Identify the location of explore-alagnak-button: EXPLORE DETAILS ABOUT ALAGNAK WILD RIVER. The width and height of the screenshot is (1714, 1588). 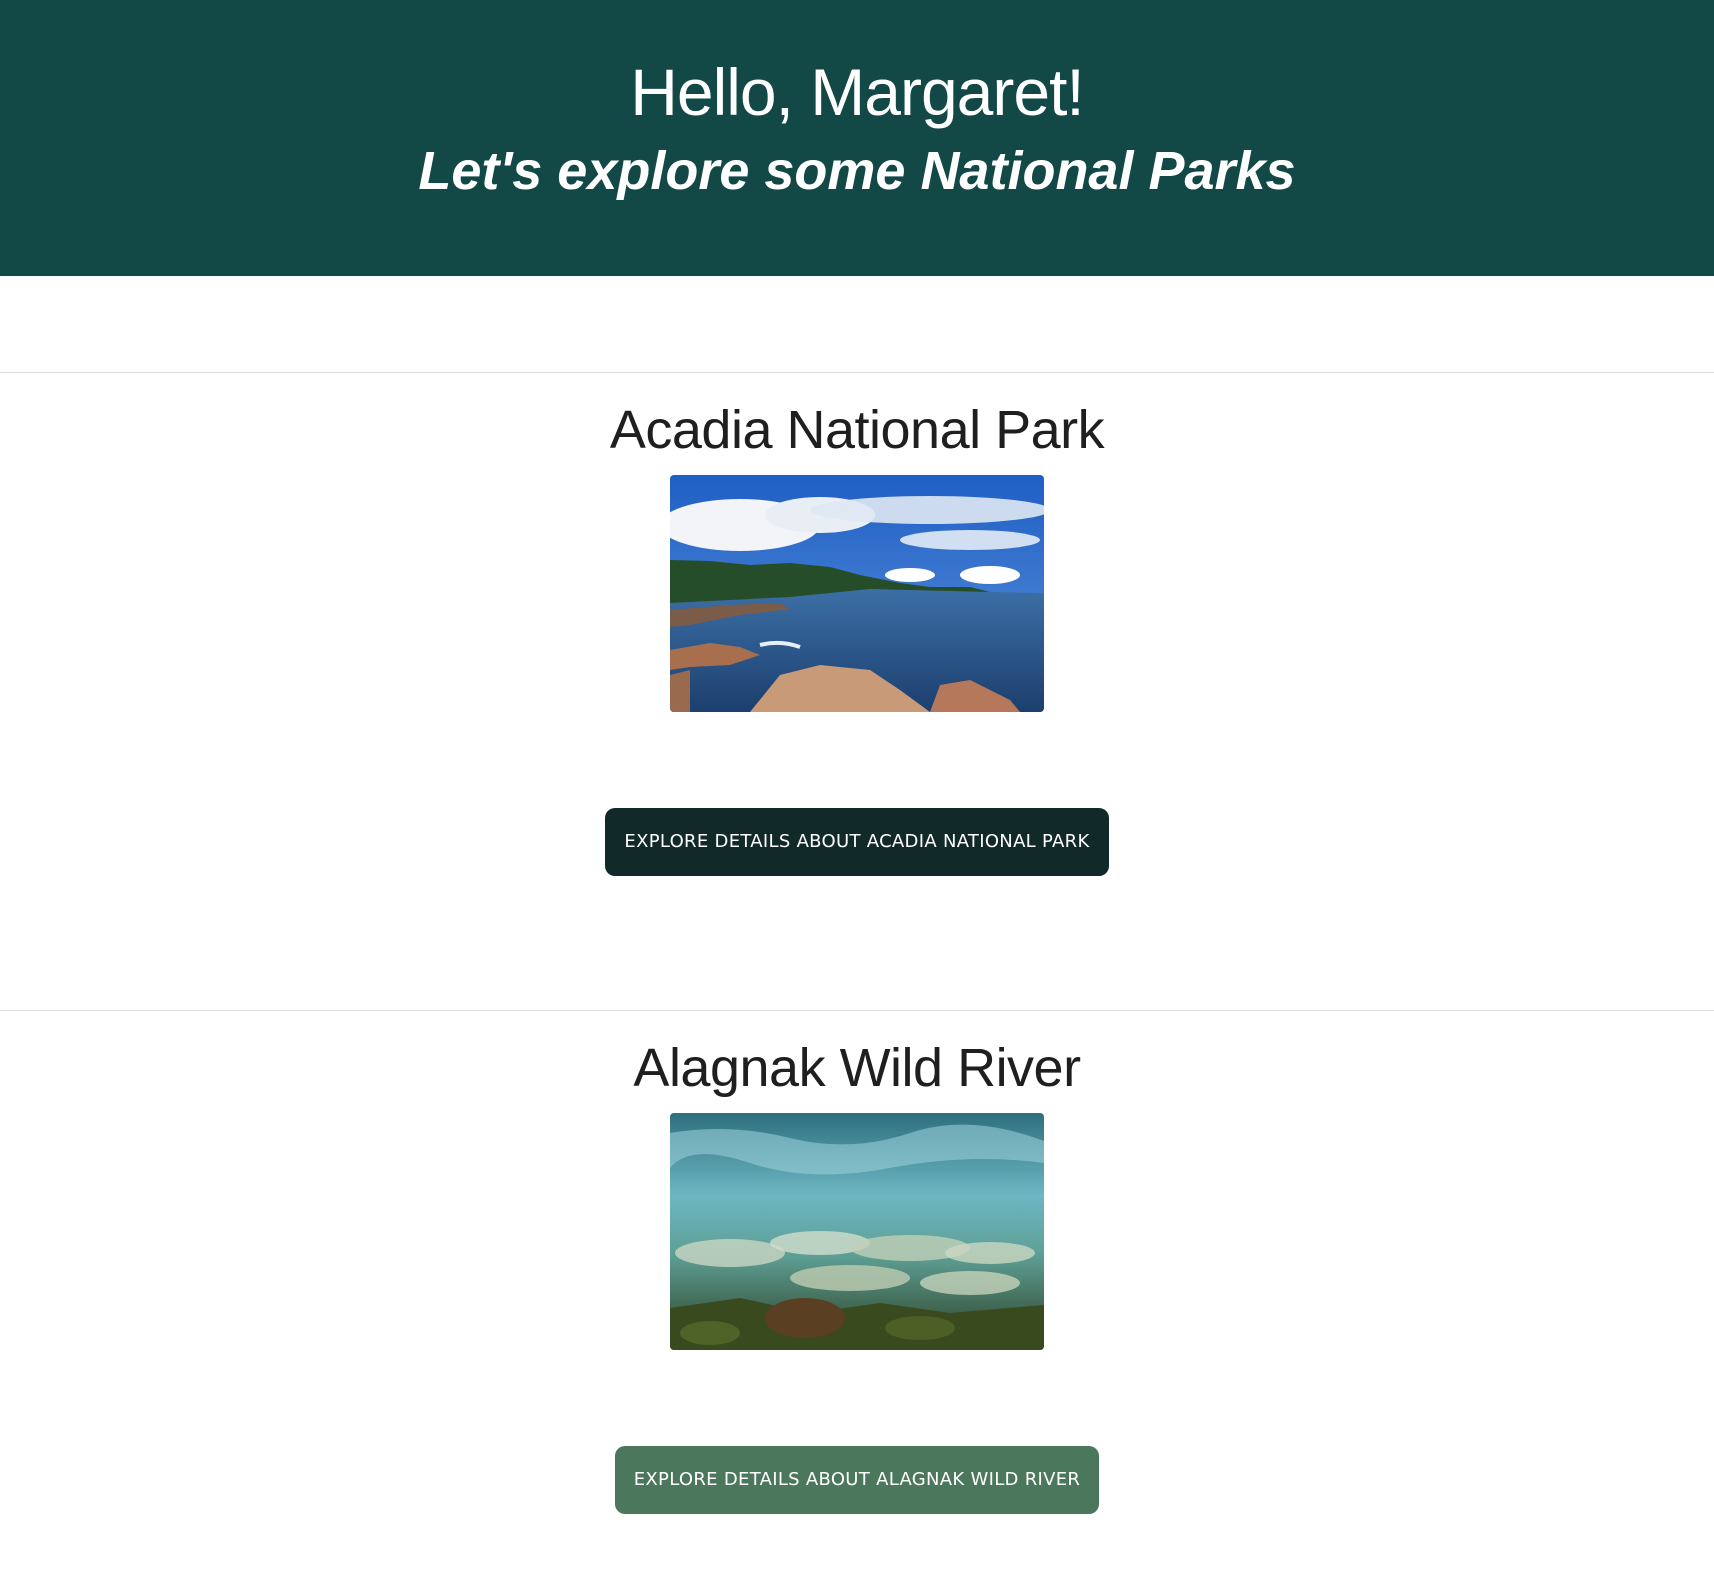
(857, 1480).